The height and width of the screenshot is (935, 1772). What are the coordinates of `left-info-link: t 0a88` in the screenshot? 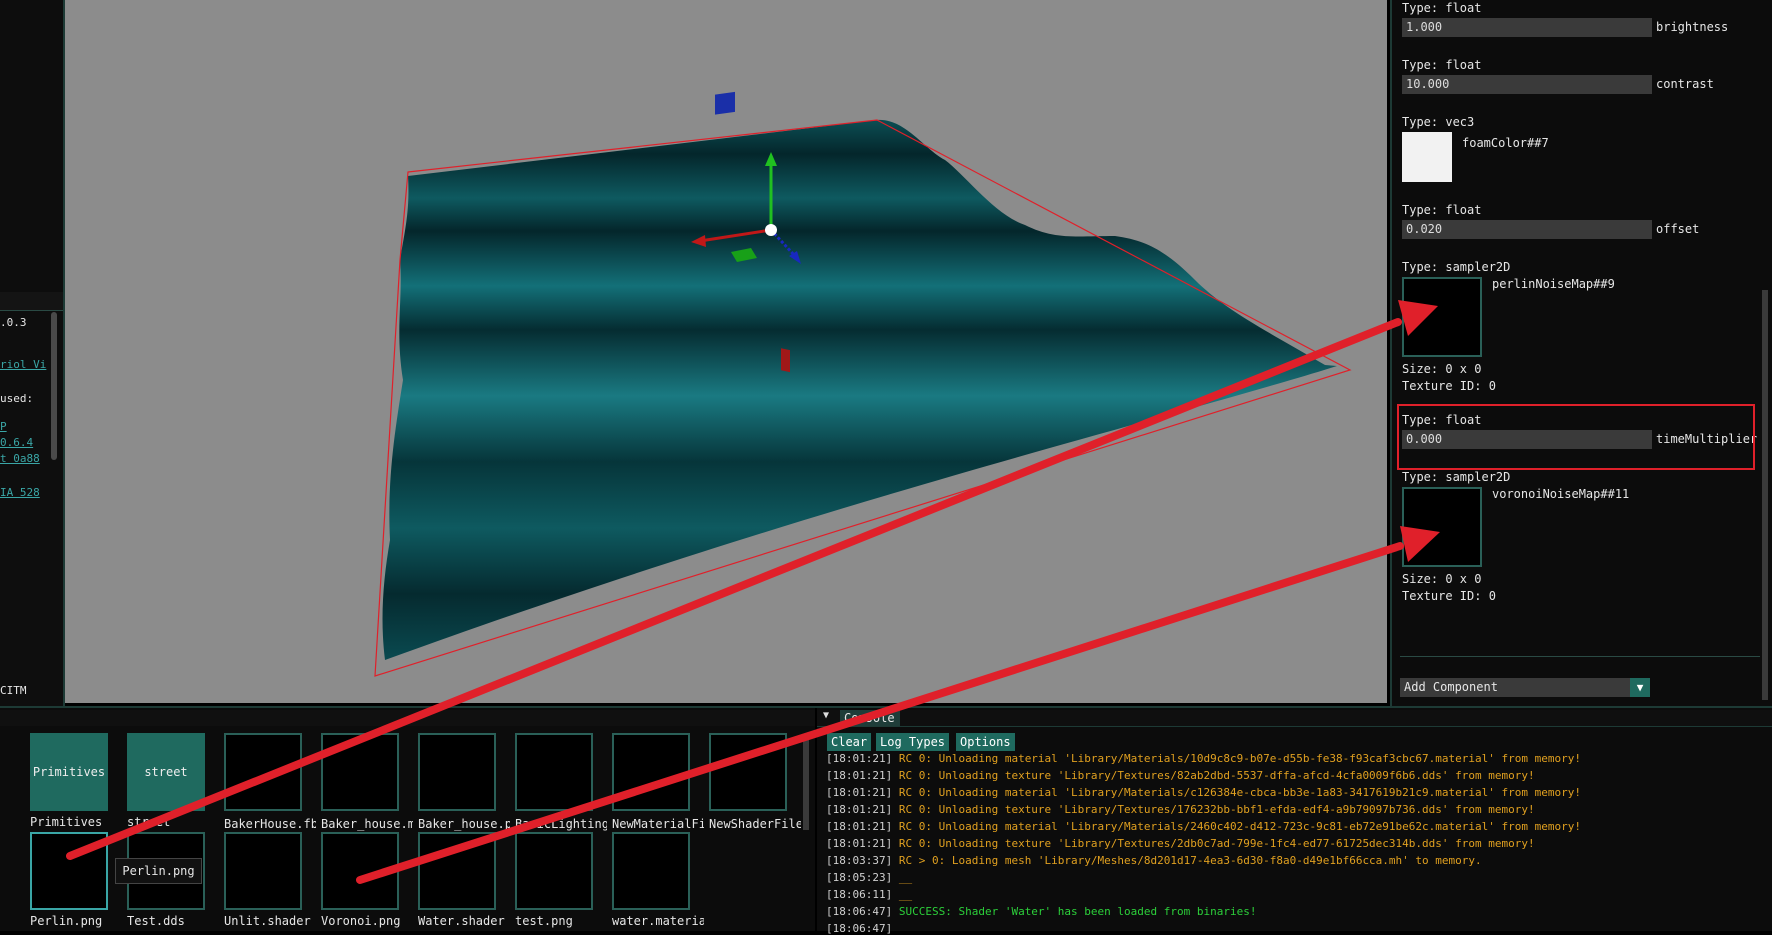 It's located at (20, 458).